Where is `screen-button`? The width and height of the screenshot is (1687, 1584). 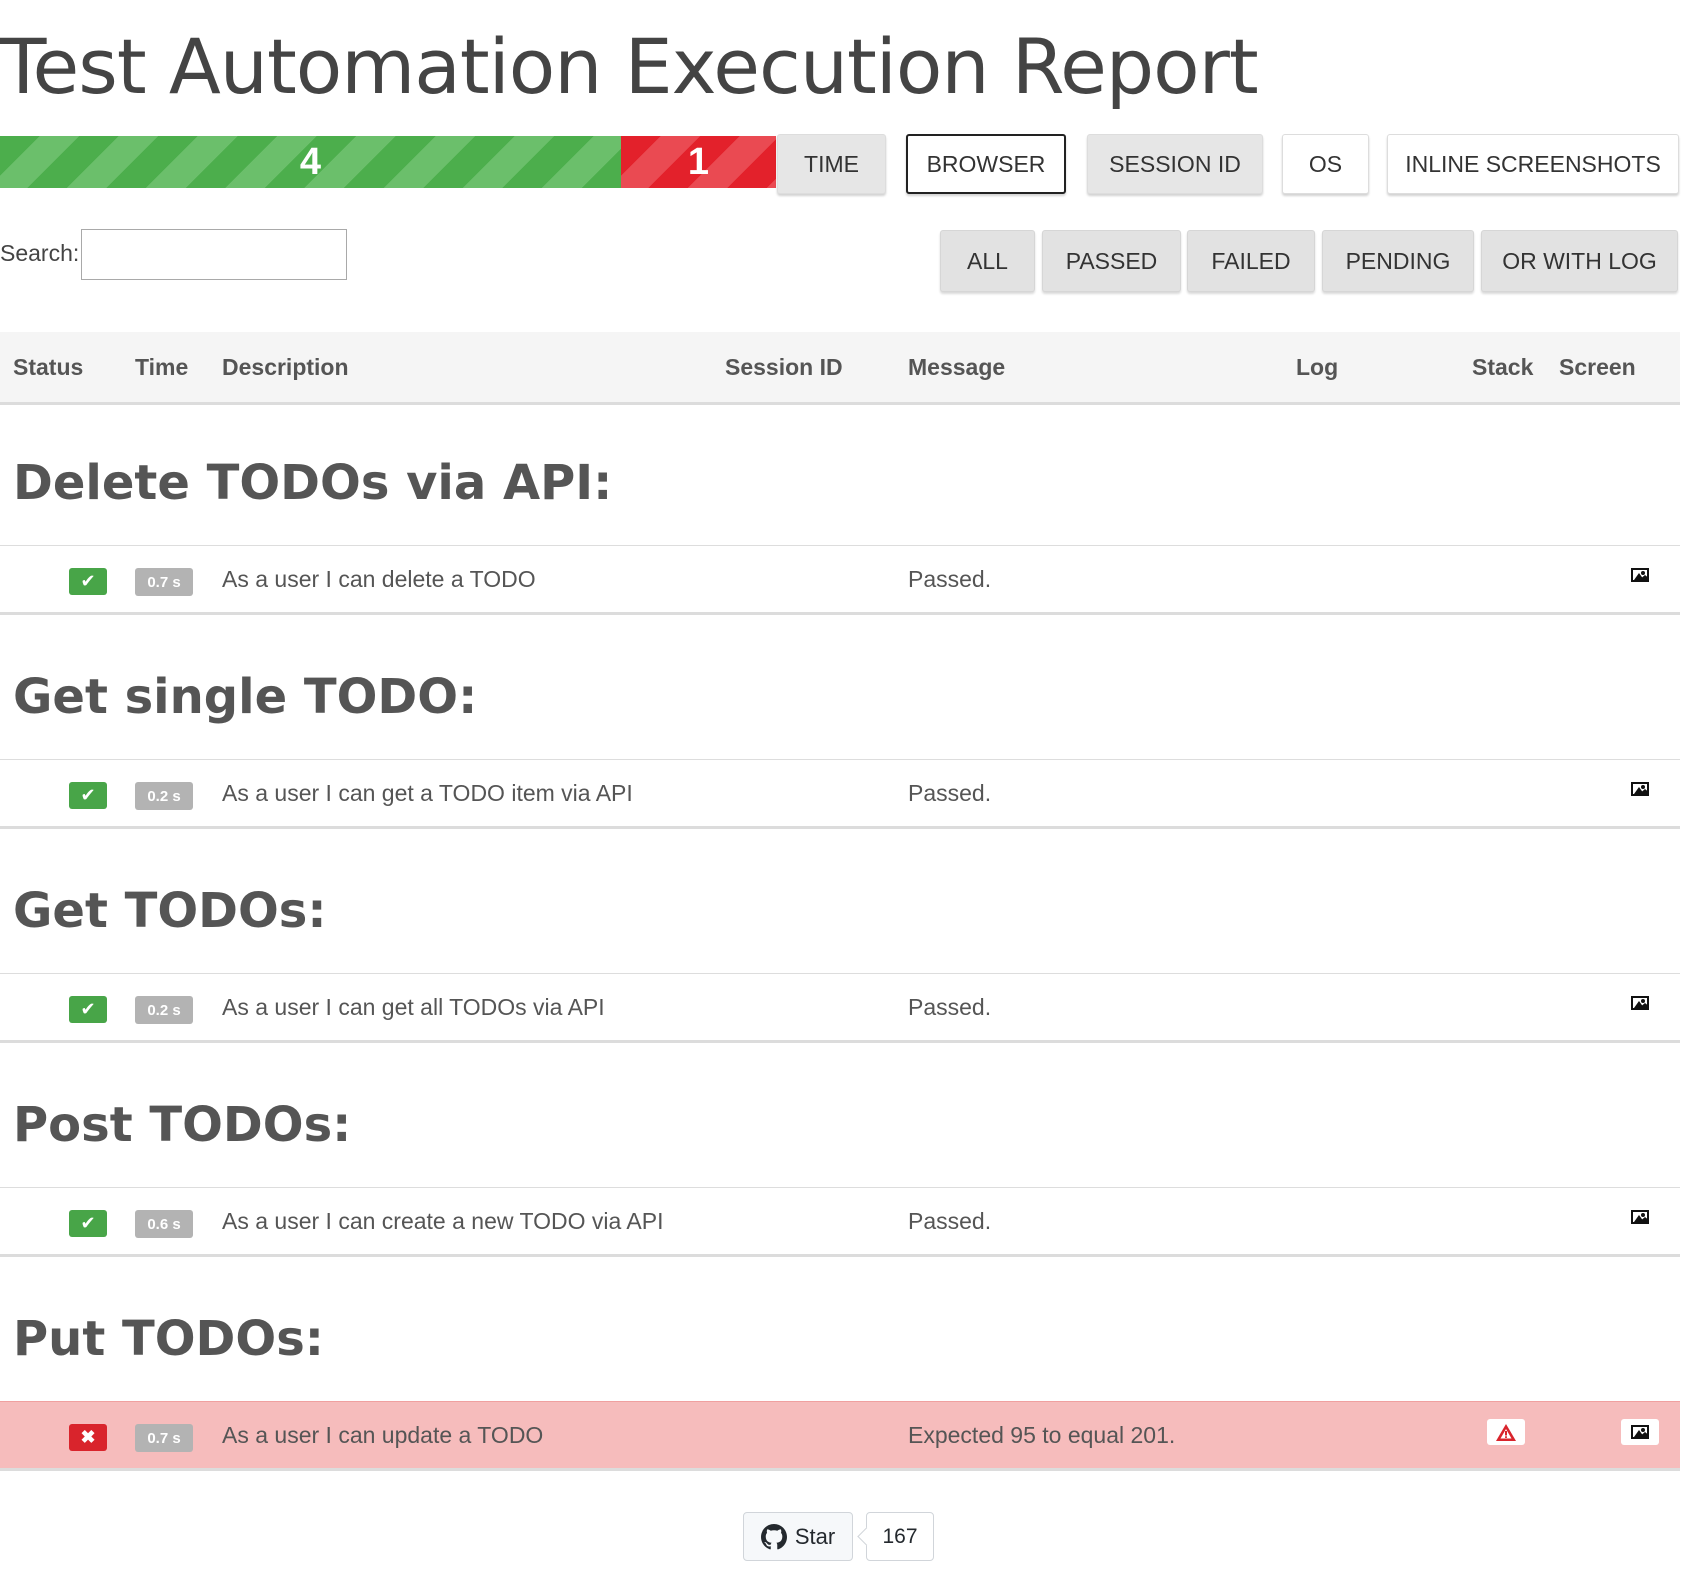 screen-button is located at coordinates (1640, 1432).